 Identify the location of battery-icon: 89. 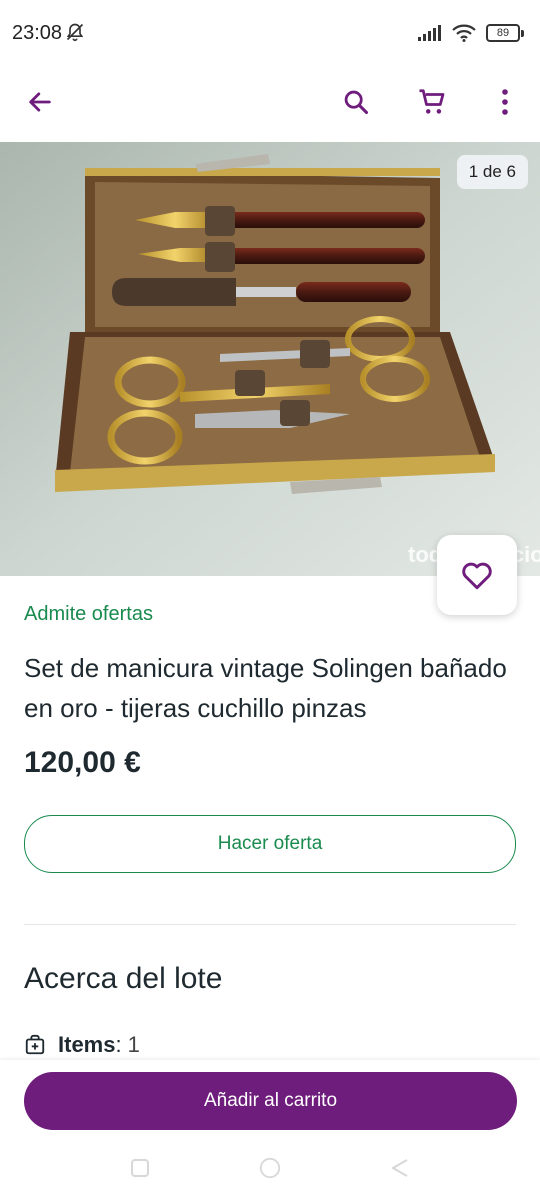
(505, 33).